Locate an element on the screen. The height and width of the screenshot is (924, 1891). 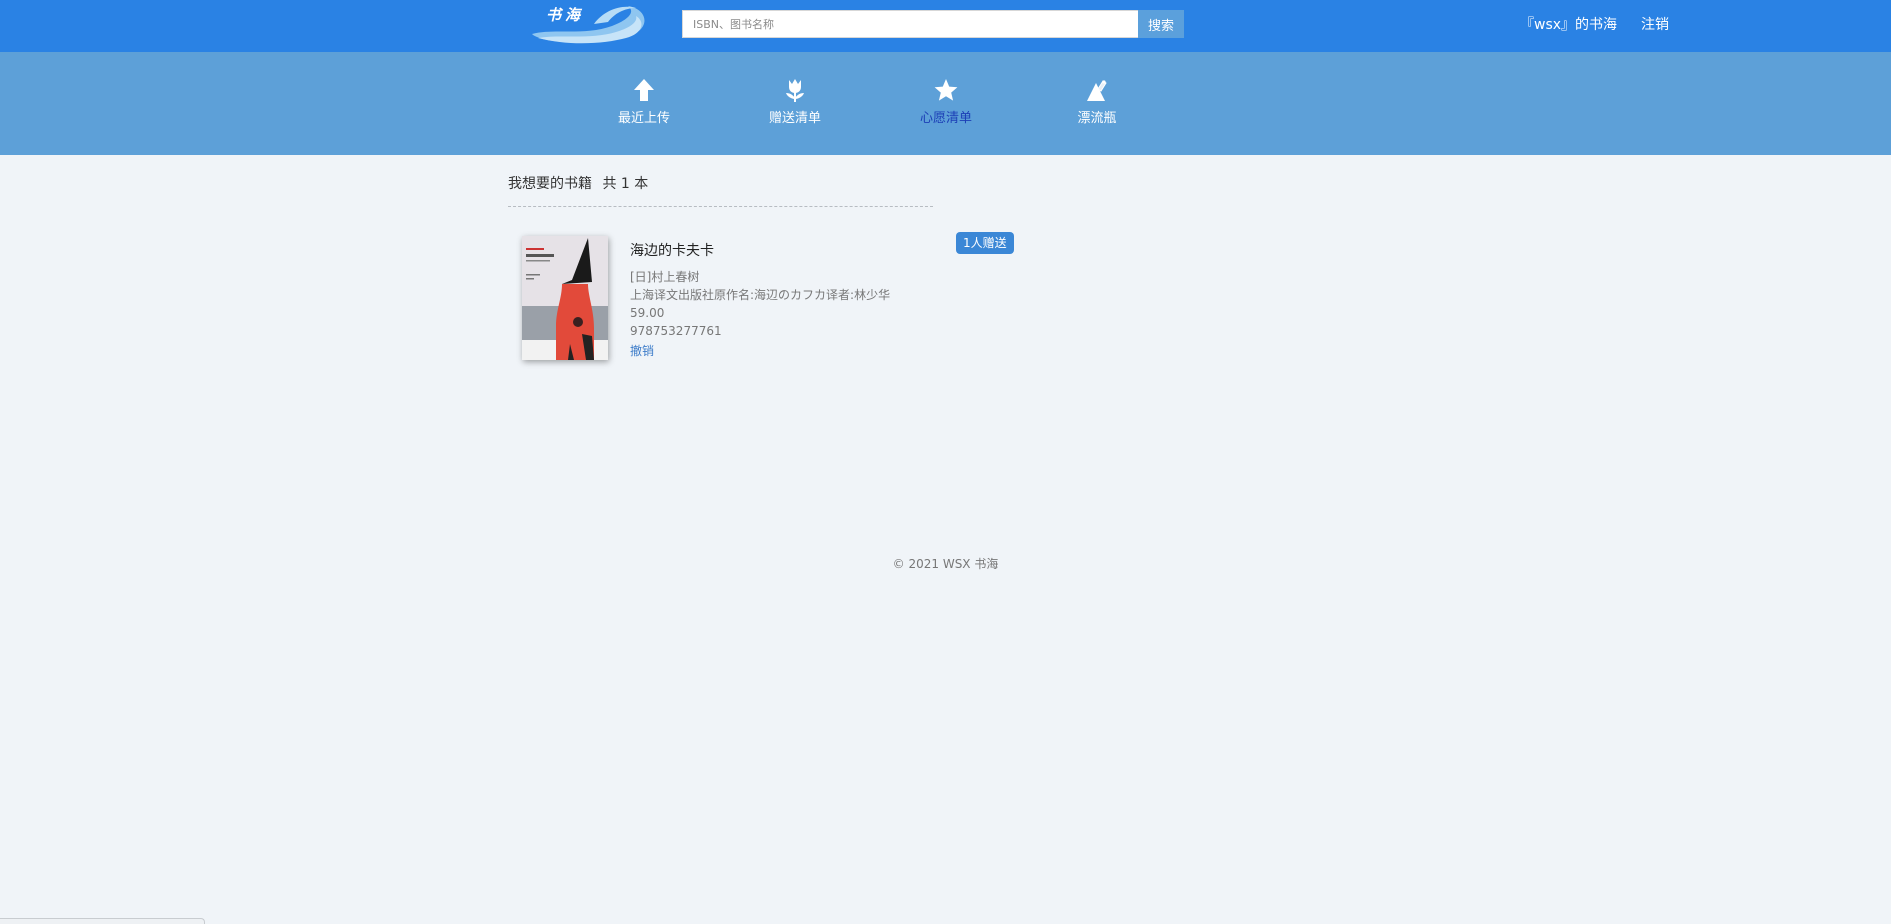
tulip-icon is located at coordinates (795, 90).